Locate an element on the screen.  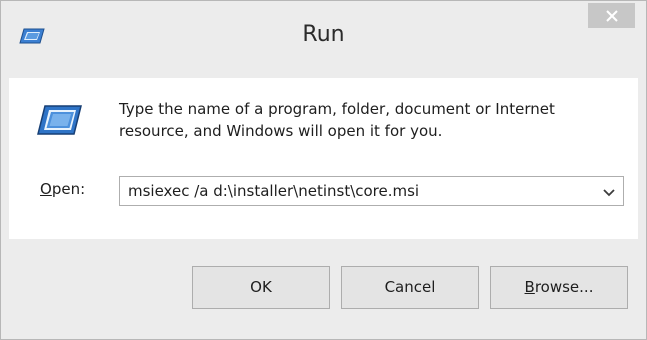
open-input is located at coordinates (355, 191).